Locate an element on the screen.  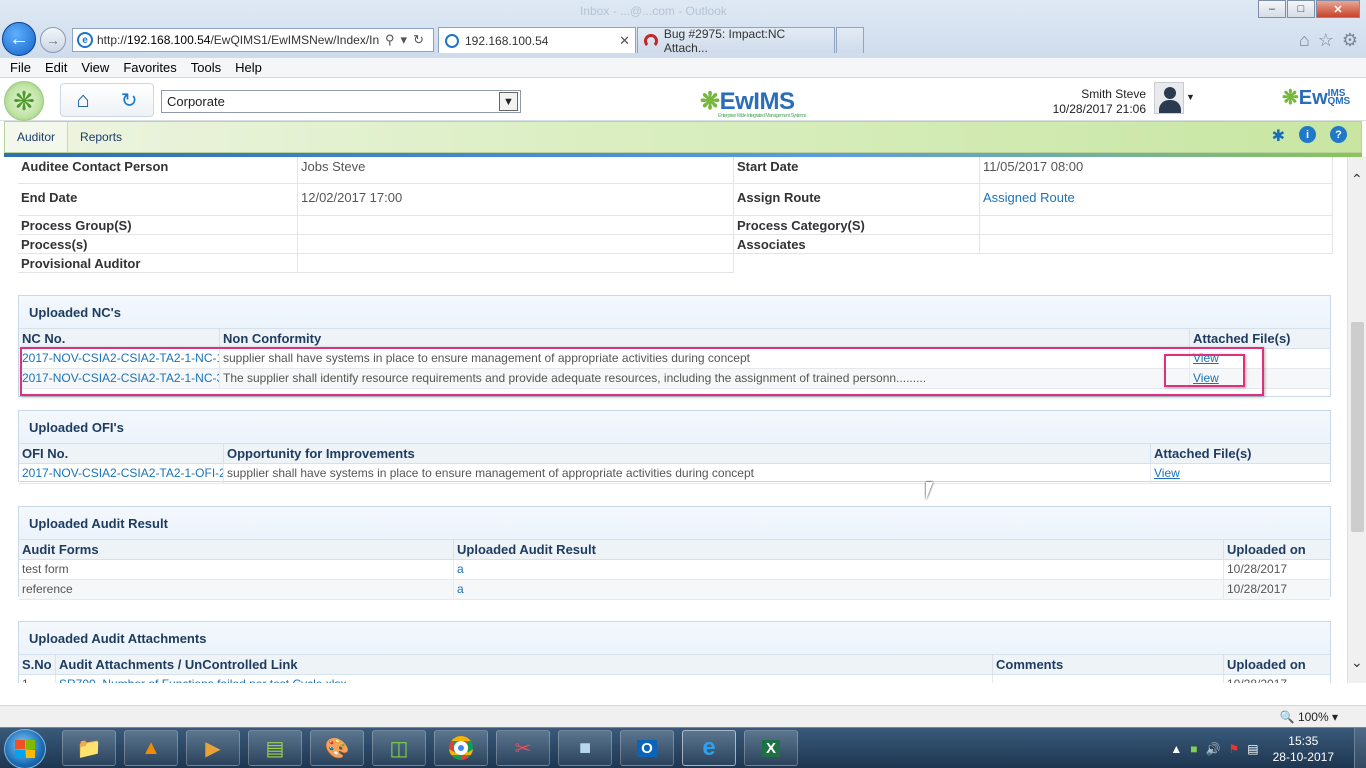
taskbar-outlook: O is located at coordinates (647, 748).